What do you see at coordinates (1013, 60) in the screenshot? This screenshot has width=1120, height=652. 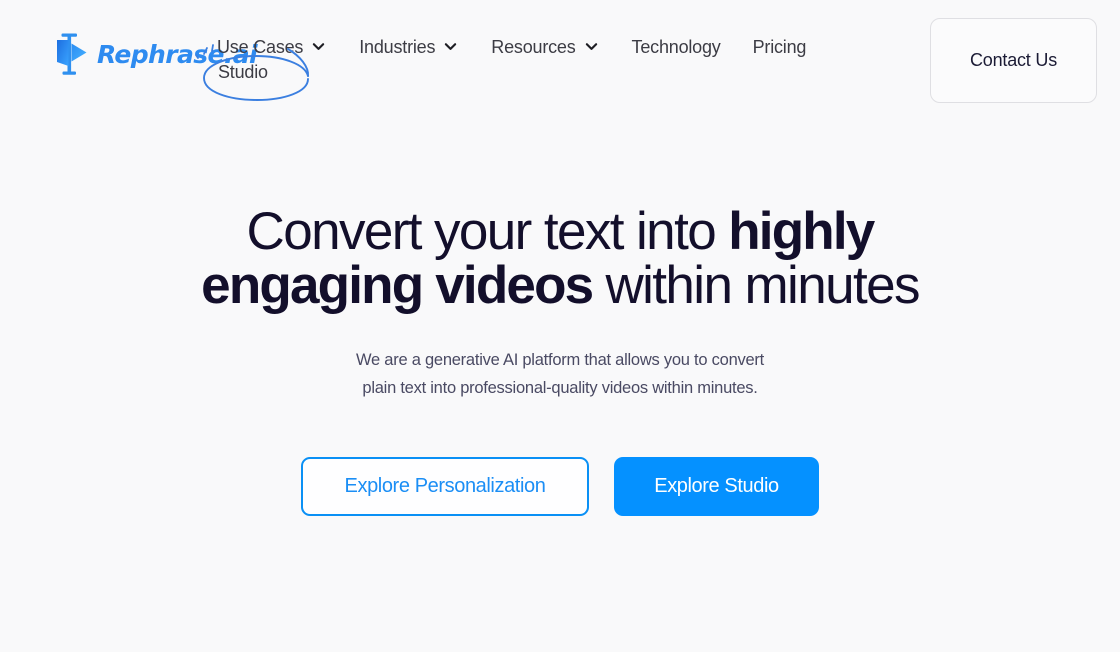 I see `contact-us-button: Contact Us` at bounding box center [1013, 60].